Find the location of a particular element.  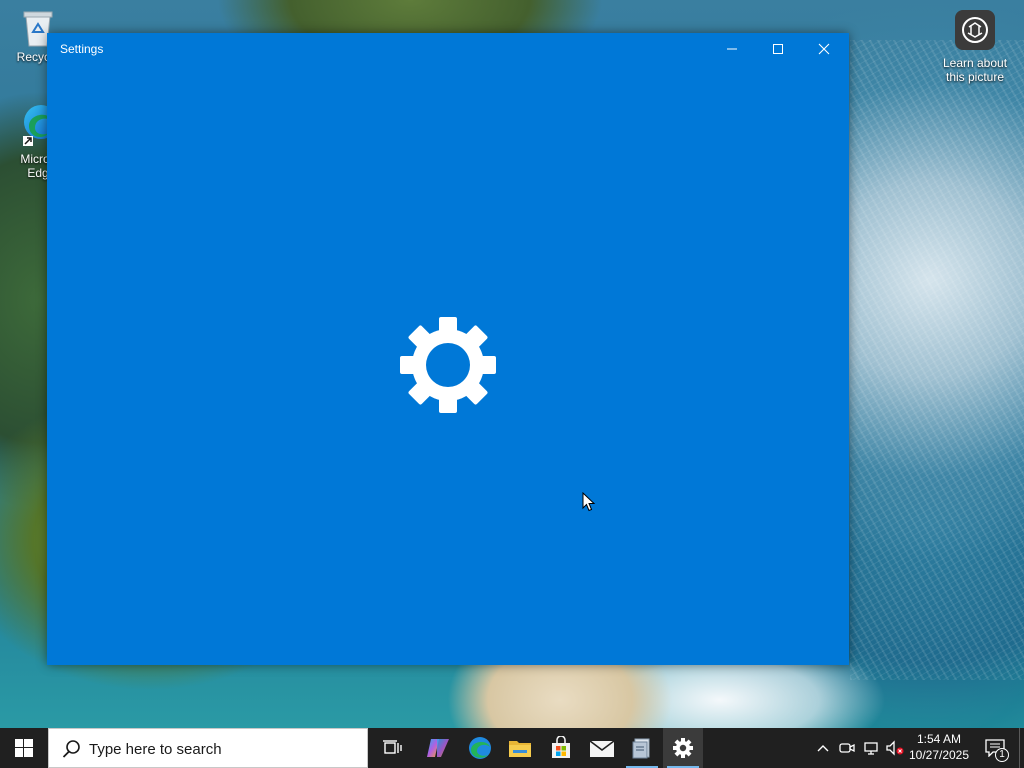

tray-volume-button is located at coordinates (895, 748).